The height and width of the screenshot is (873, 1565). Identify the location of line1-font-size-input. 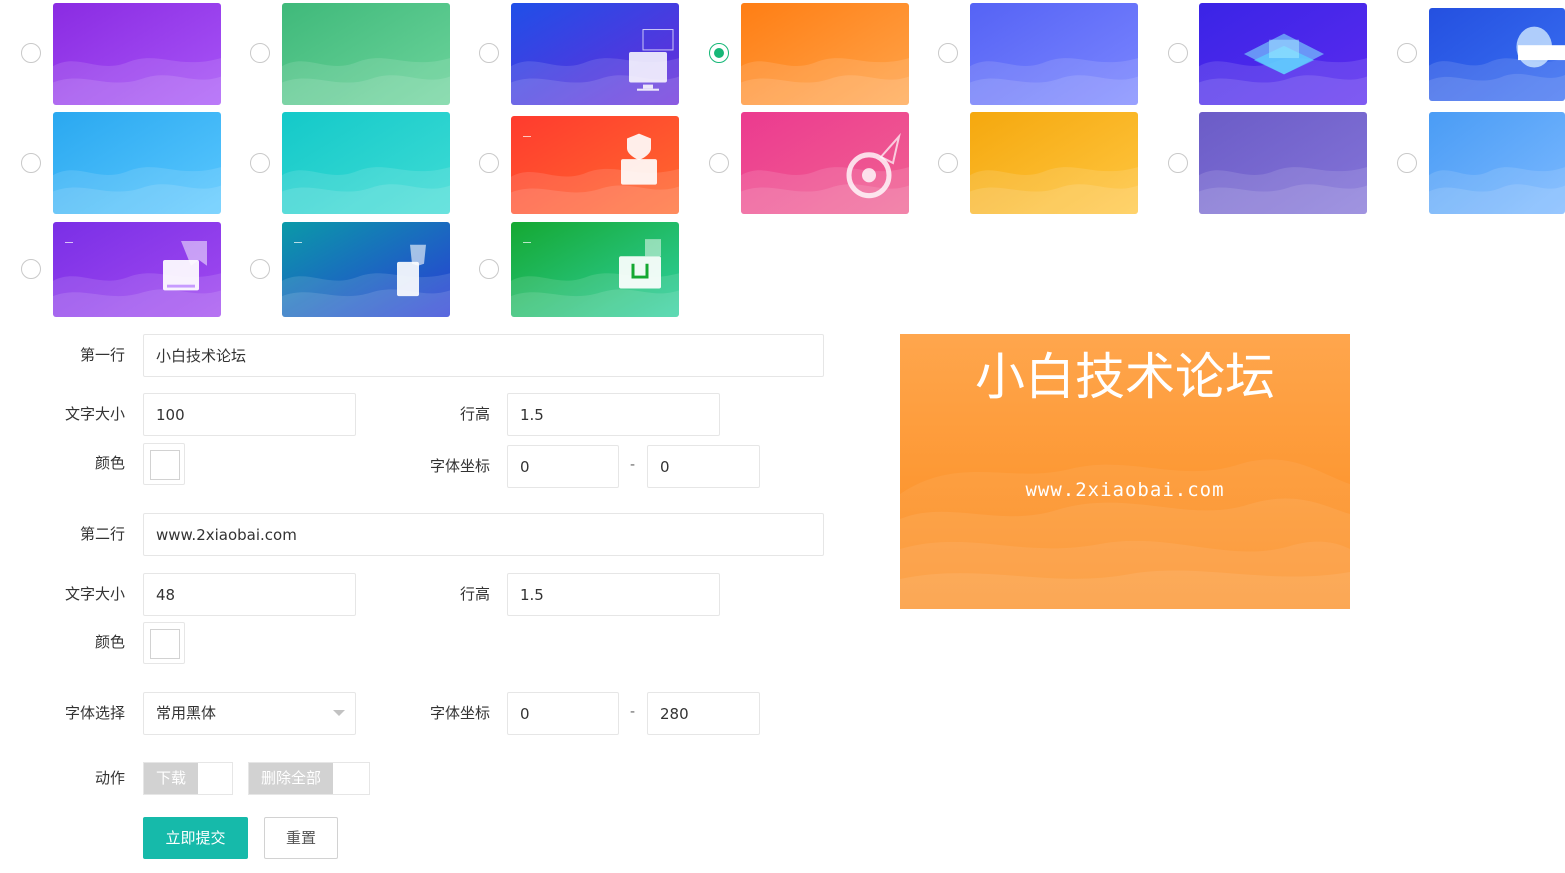
(249, 414).